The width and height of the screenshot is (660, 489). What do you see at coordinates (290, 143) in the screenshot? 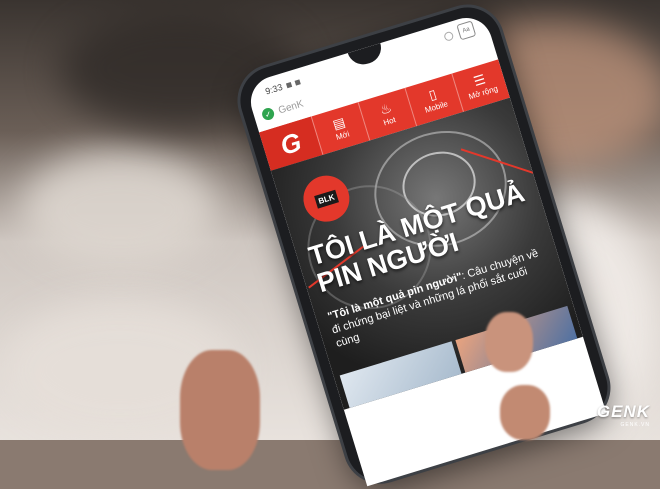
I see `logo-letter: G` at bounding box center [290, 143].